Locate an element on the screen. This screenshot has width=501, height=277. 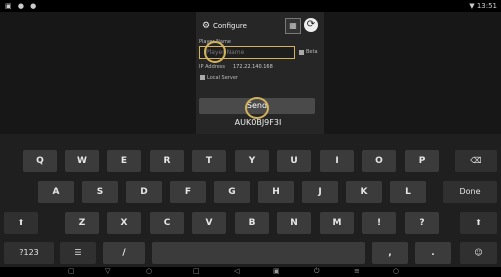
key-q: Q is located at coordinates (40, 161).